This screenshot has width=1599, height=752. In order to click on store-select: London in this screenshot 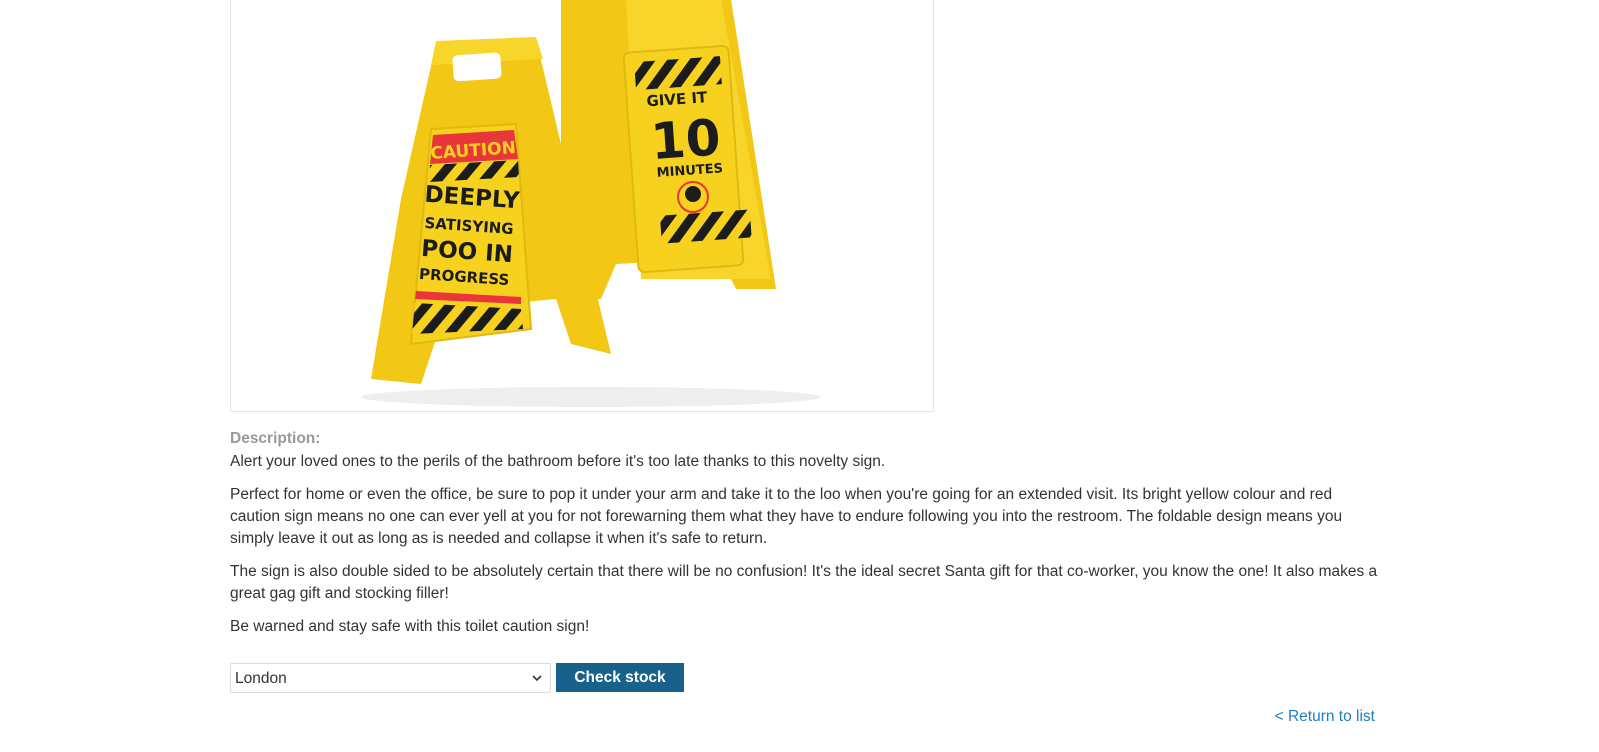, I will do `click(390, 678)`.